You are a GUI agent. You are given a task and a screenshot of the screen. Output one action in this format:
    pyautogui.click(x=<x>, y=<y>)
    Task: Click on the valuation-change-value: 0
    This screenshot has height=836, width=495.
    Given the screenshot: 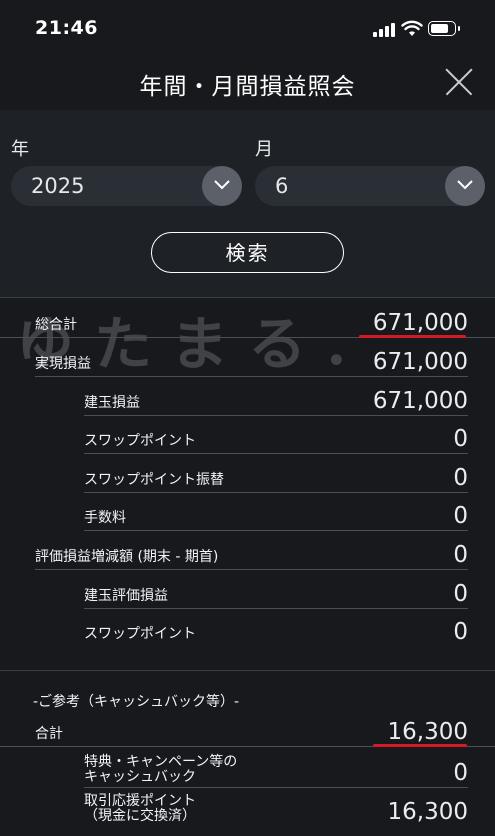 What is the action you would take?
    pyautogui.click(x=460, y=555)
    